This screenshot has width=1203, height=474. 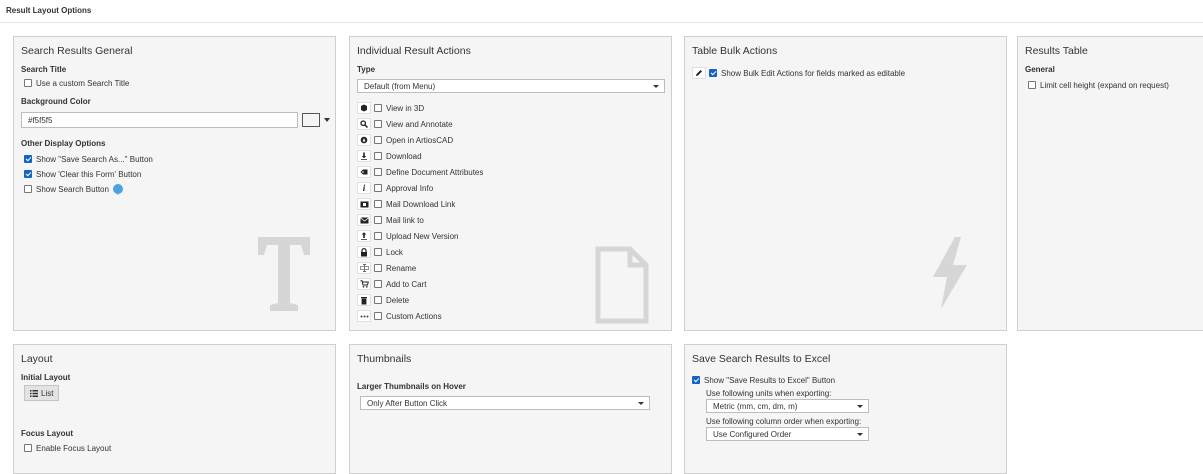 What do you see at coordinates (769, 393) in the screenshot?
I see `units-label: Use following units when exporting:` at bounding box center [769, 393].